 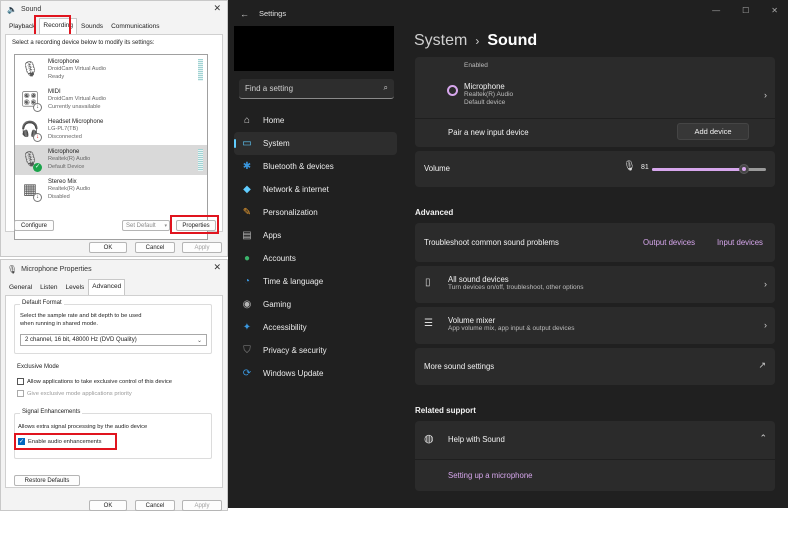 What do you see at coordinates (111, 190) in the screenshot?
I see `list-item: ▦ ↓ Stereo Mix Realtek(R) Audio Disabled` at bounding box center [111, 190].